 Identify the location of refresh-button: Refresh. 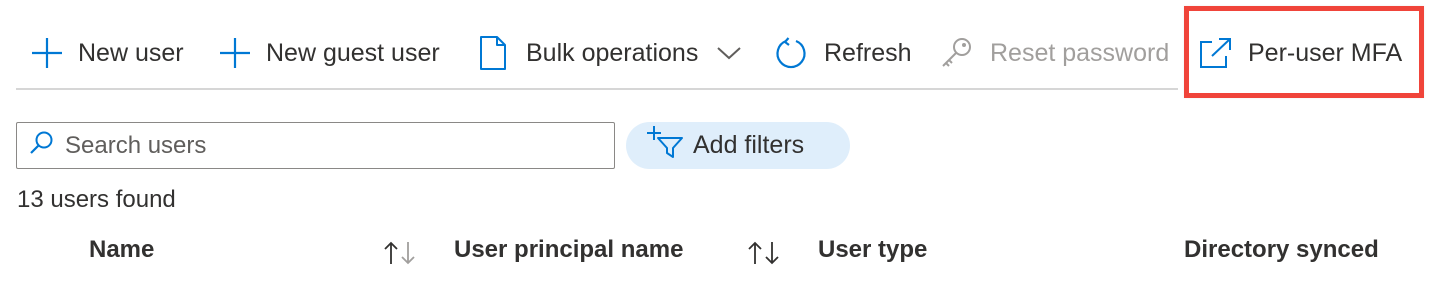
(843, 53).